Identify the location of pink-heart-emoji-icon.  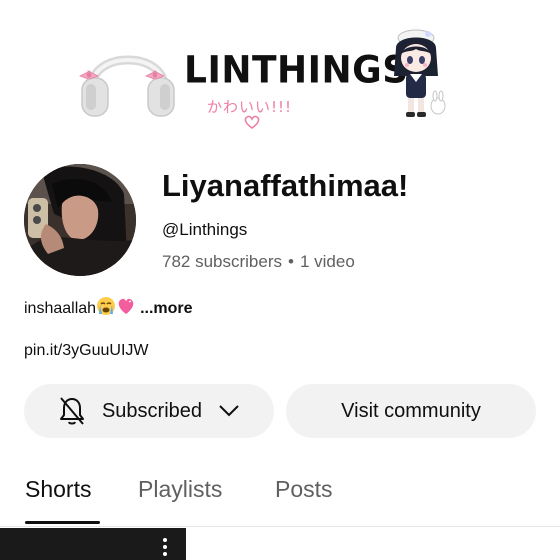
(126, 308).